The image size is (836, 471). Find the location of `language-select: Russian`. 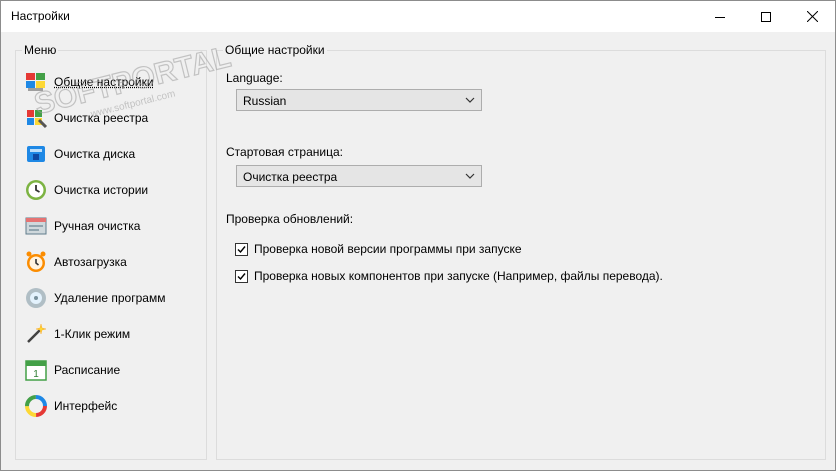

language-select: Russian is located at coordinates (359, 100).